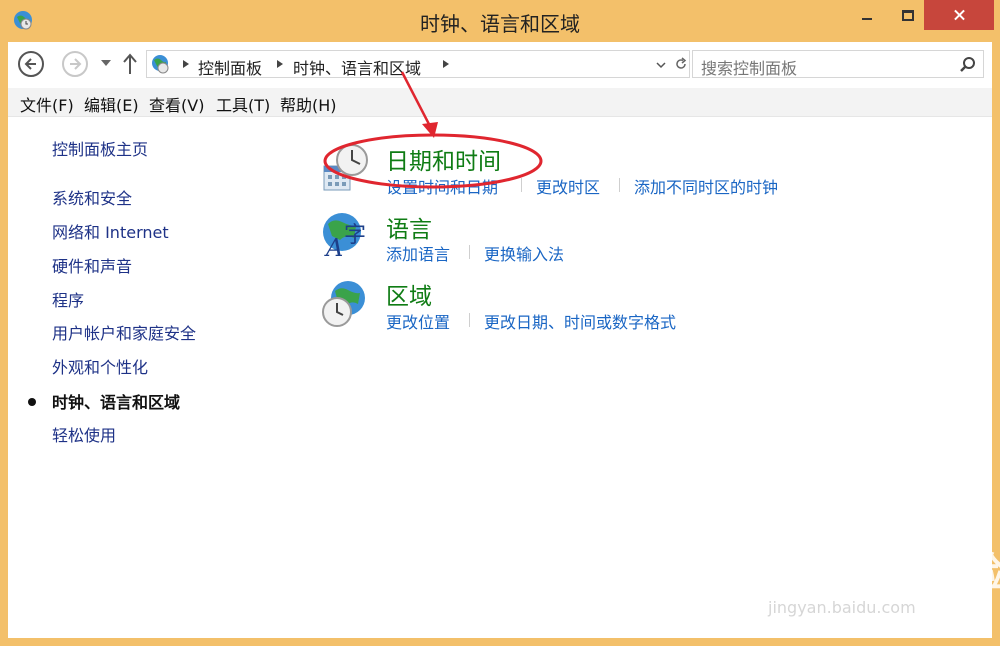 Image resolution: width=1000 pixels, height=646 pixels. What do you see at coordinates (418, 253) in the screenshot?
I see `link-add-language: 添加语言` at bounding box center [418, 253].